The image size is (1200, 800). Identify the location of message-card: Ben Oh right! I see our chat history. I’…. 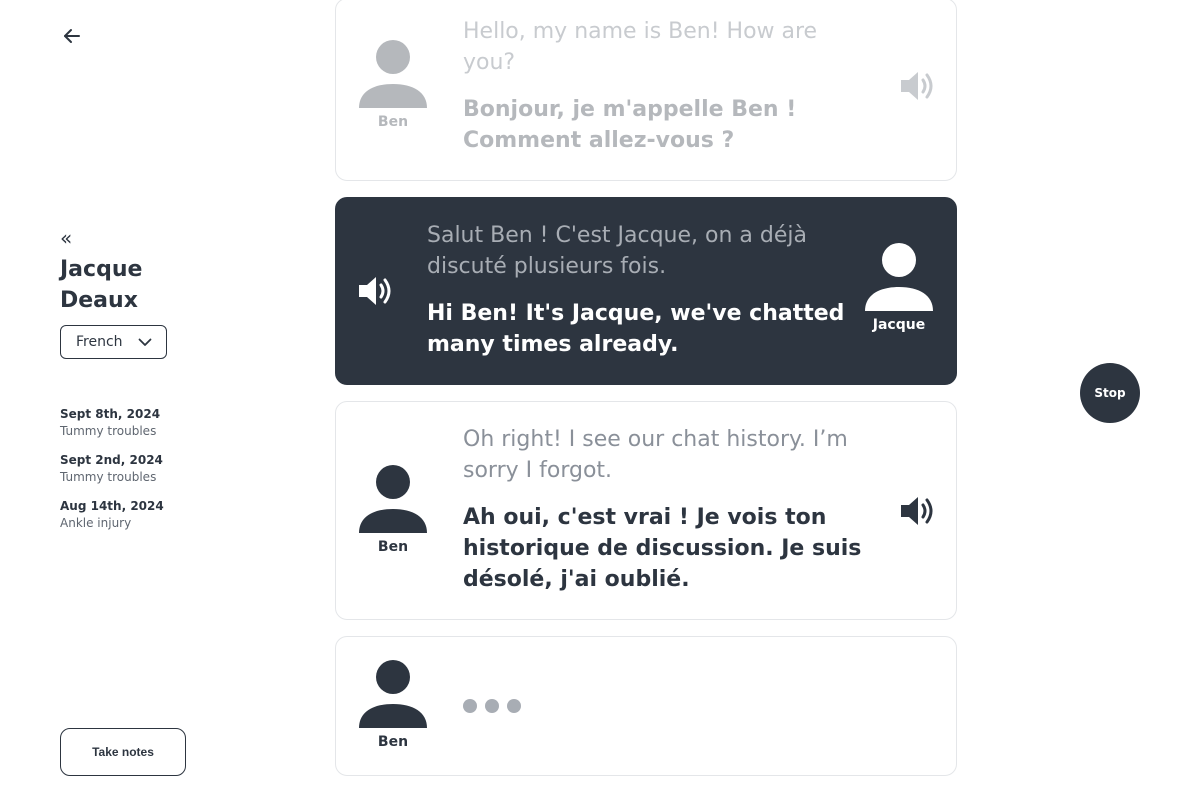
(646, 510).